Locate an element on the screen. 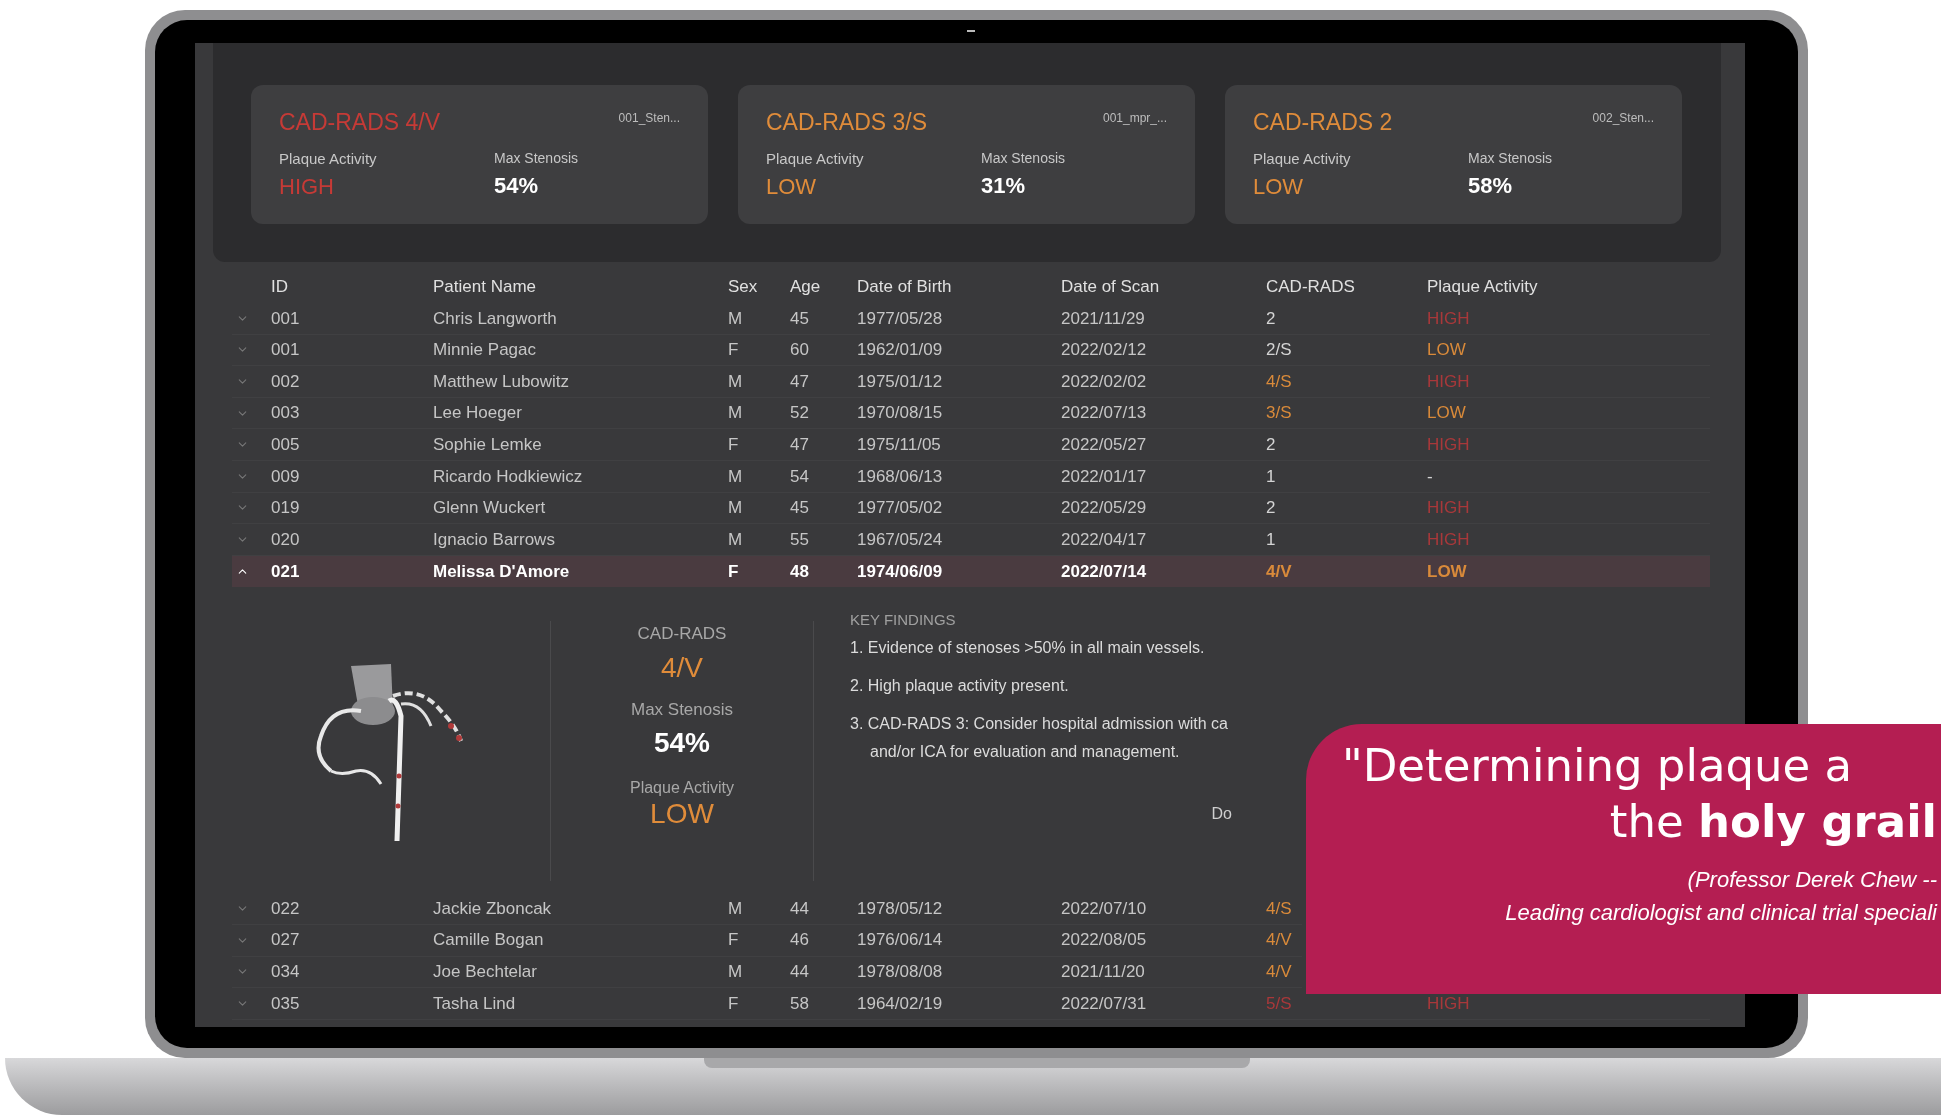  finding-text: 1. Evidence of stenoses >50% in all main vessels. is located at coordinates (1027, 647).